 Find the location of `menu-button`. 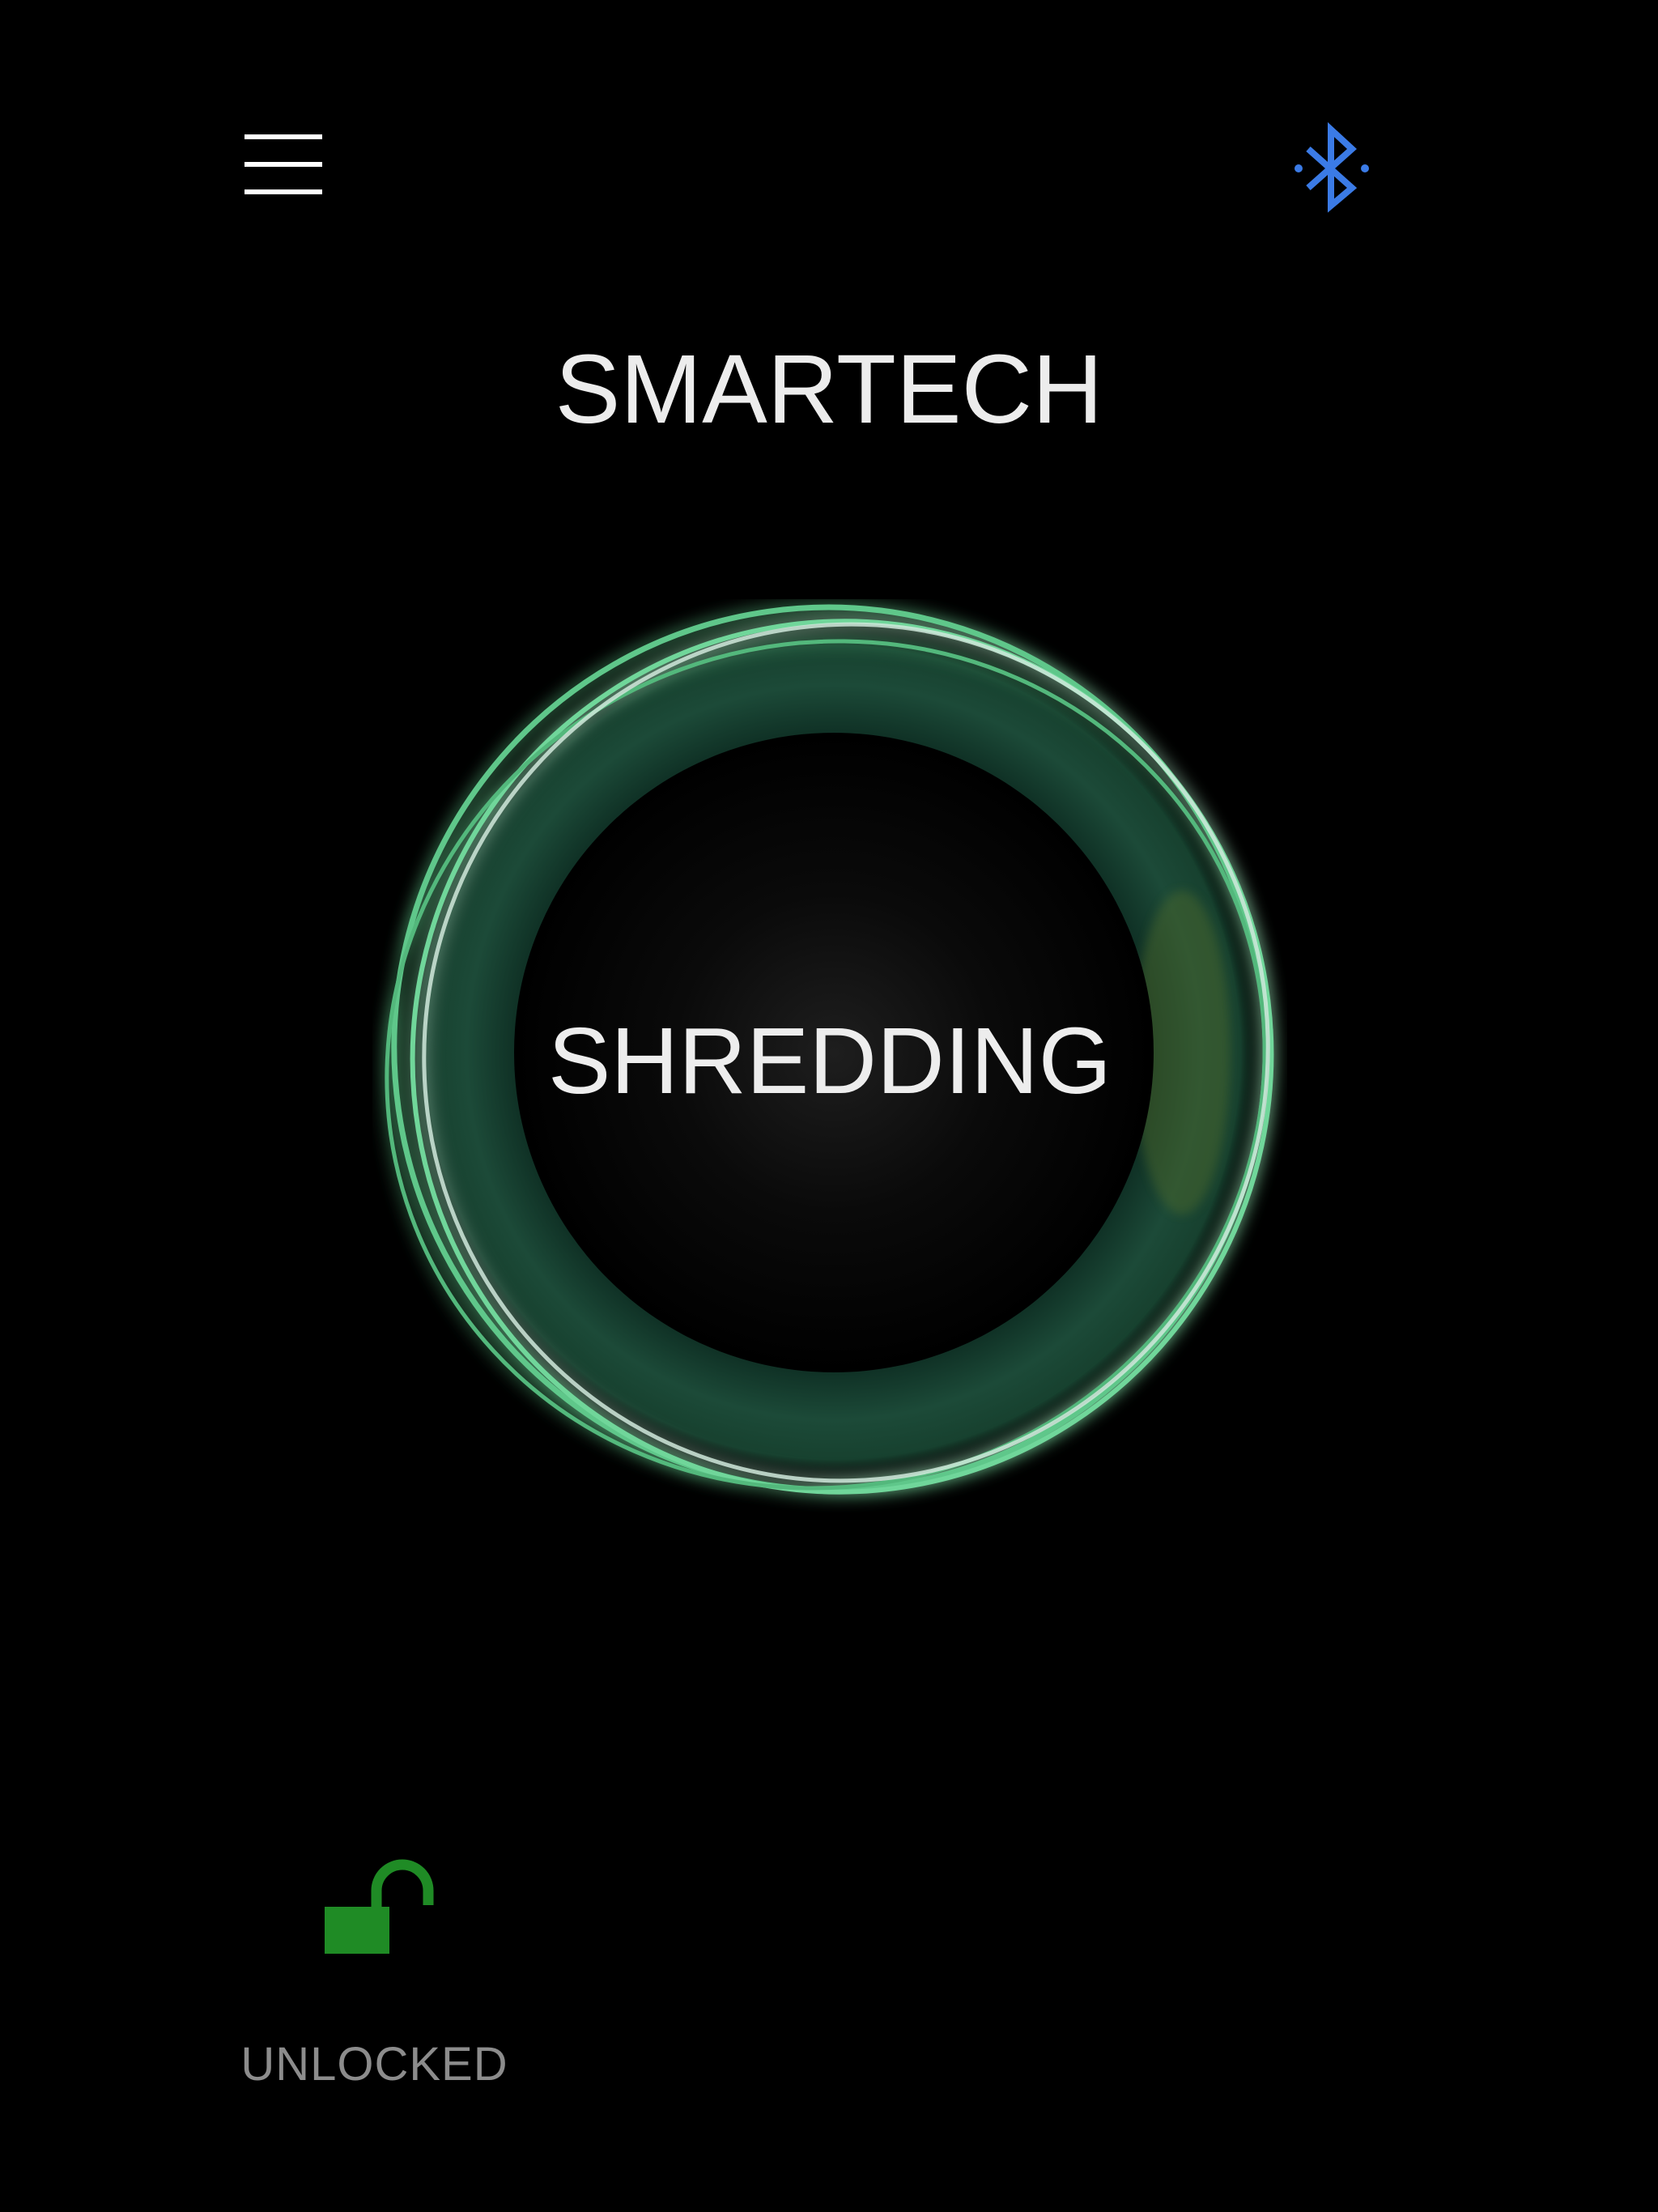

menu-button is located at coordinates (283, 166).